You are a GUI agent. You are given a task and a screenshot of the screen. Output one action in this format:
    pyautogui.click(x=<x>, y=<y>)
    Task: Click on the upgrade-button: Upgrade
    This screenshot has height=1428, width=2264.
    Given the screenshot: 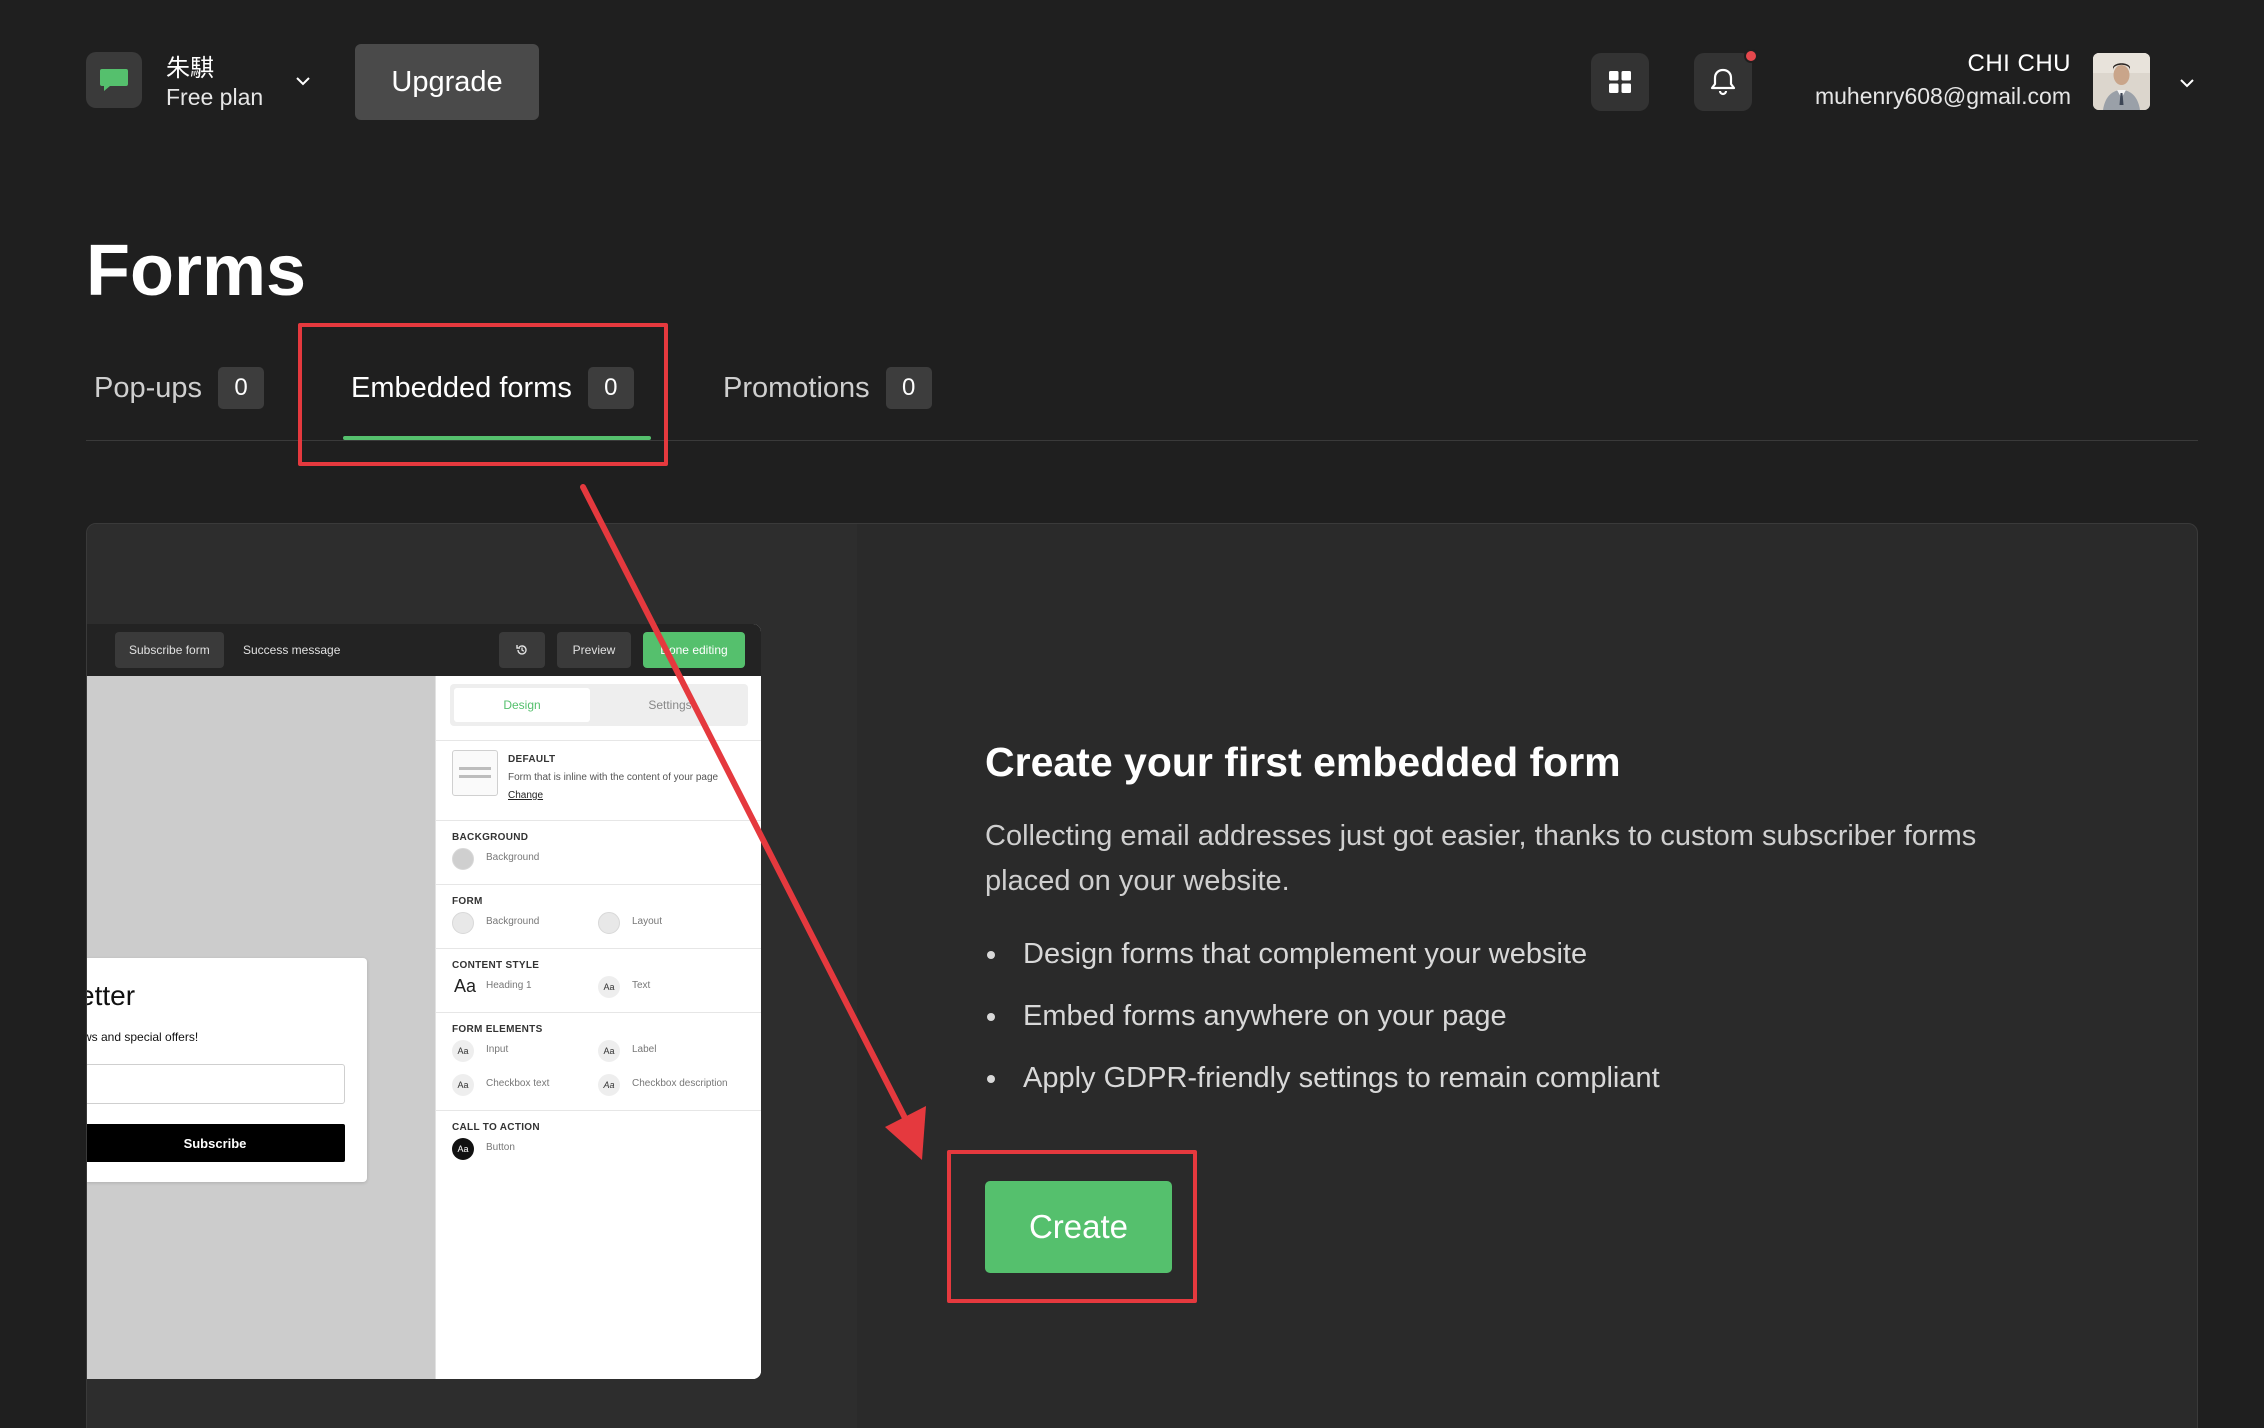 What is the action you would take?
    pyautogui.click(x=447, y=82)
    